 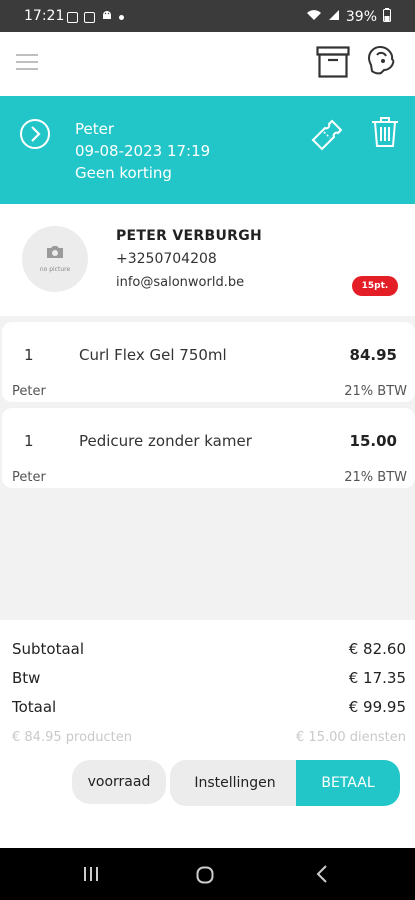 What do you see at coordinates (34, 707) in the screenshot?
I see `total-label: Totaal` at bounding box center [34, 707].